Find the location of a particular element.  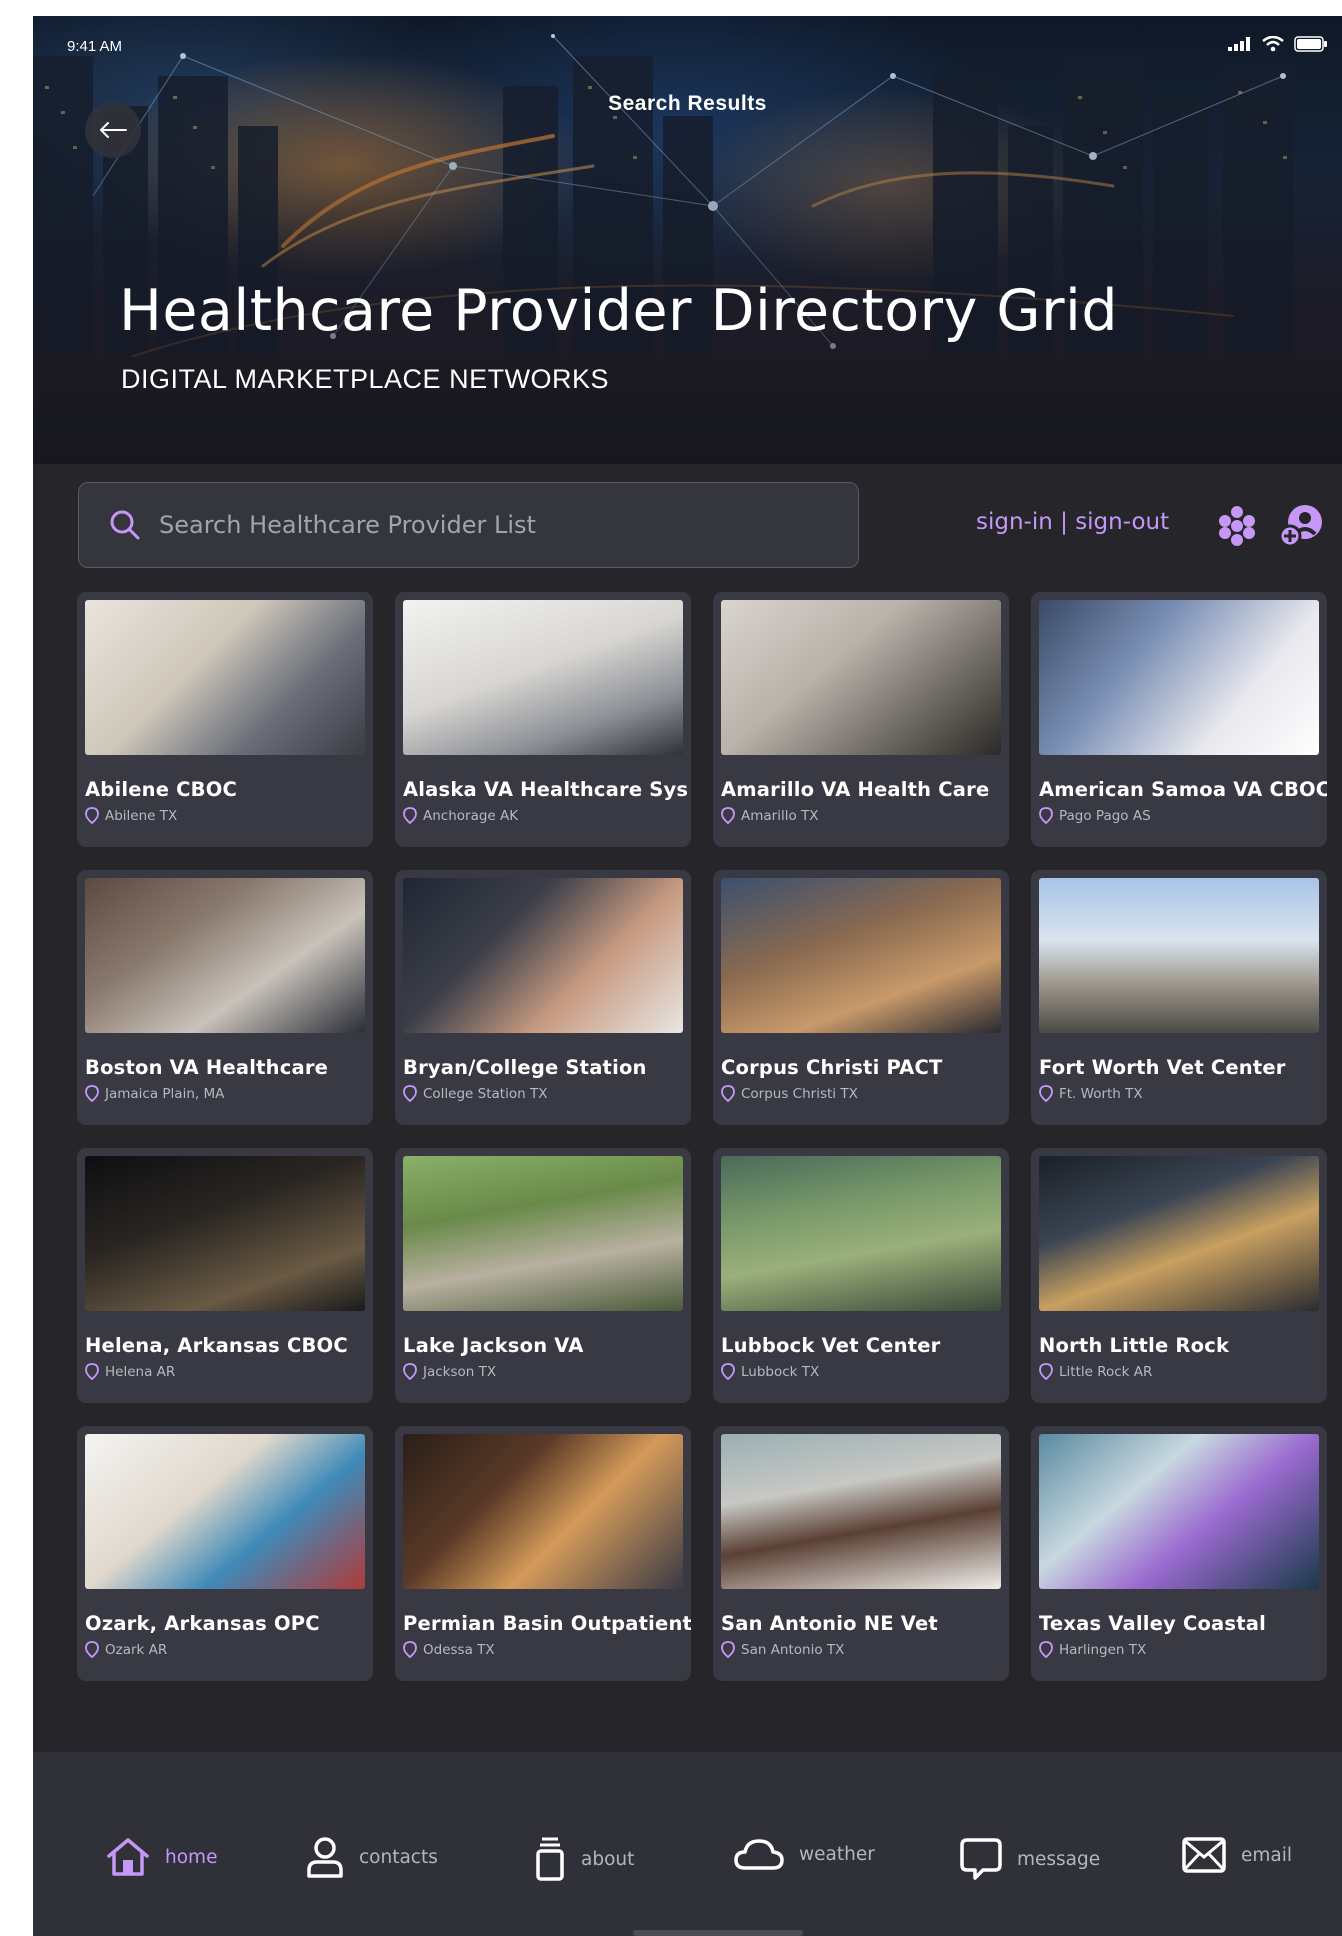

tab-weather: weather is located at coordinates (804, 1854).